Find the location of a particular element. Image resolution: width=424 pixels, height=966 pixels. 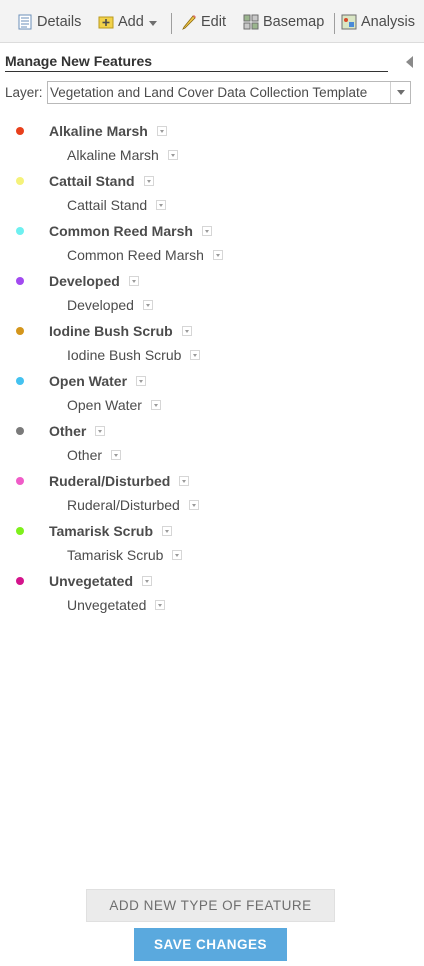

feature-template-name: Open Water is located at coordinates (114, 405).